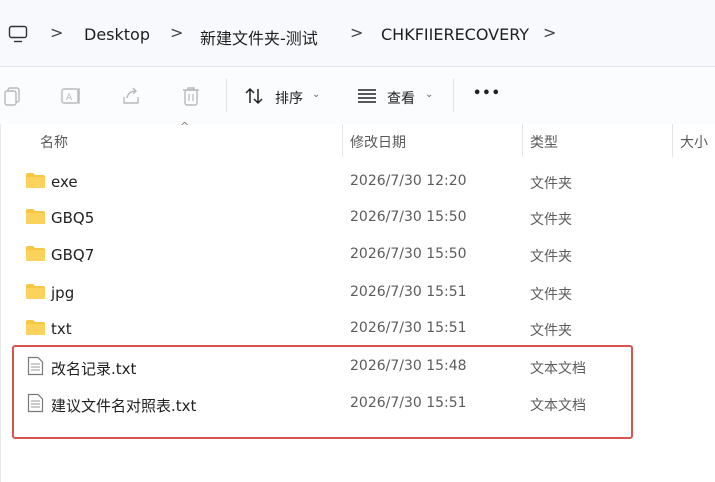  I want to click on address-bar: > Desktop > 新建文件夹-测试 > CHKFIIERECOVERY >, so click(357, 33).